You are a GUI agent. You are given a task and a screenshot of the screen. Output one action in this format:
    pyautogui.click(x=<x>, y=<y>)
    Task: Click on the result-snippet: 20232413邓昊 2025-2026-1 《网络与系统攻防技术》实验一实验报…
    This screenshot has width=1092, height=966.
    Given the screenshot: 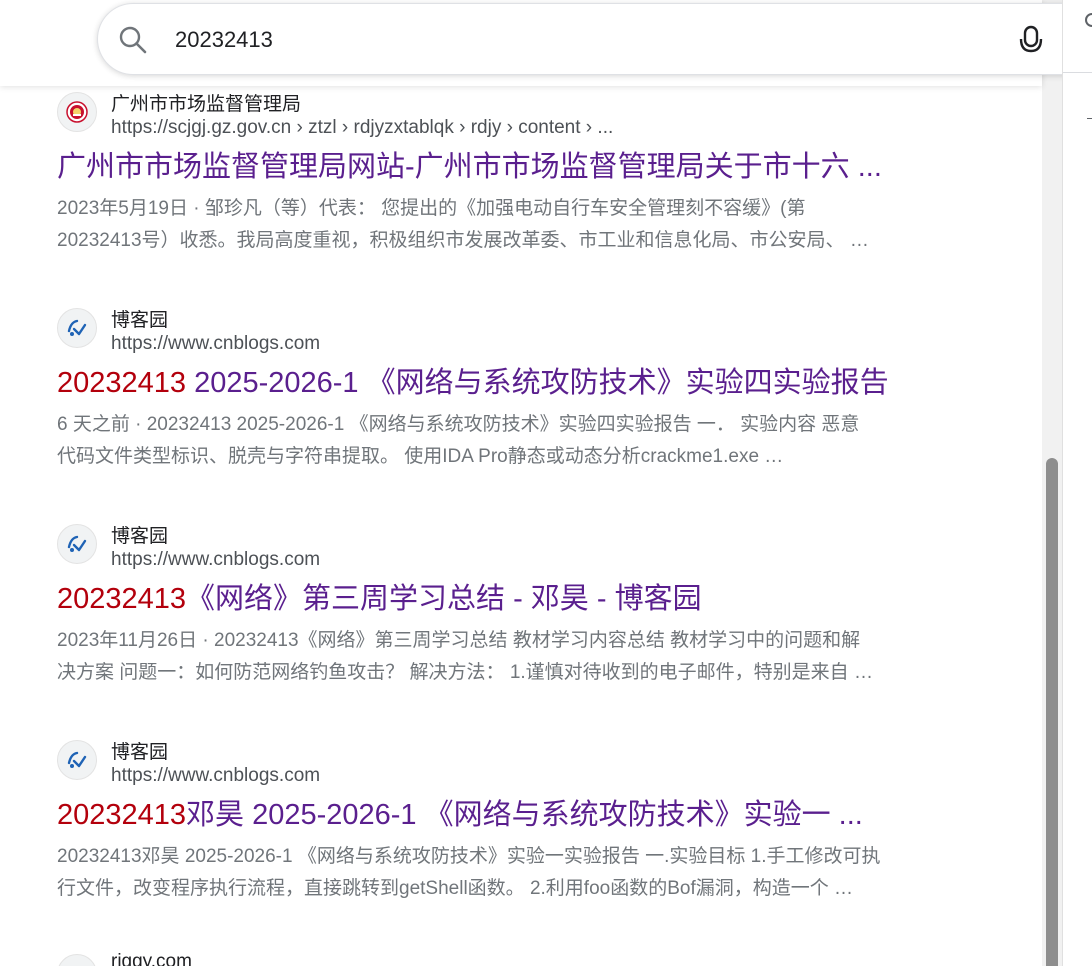 What is the action you would take?
    pyautogui.click(x=517, y=873)
    